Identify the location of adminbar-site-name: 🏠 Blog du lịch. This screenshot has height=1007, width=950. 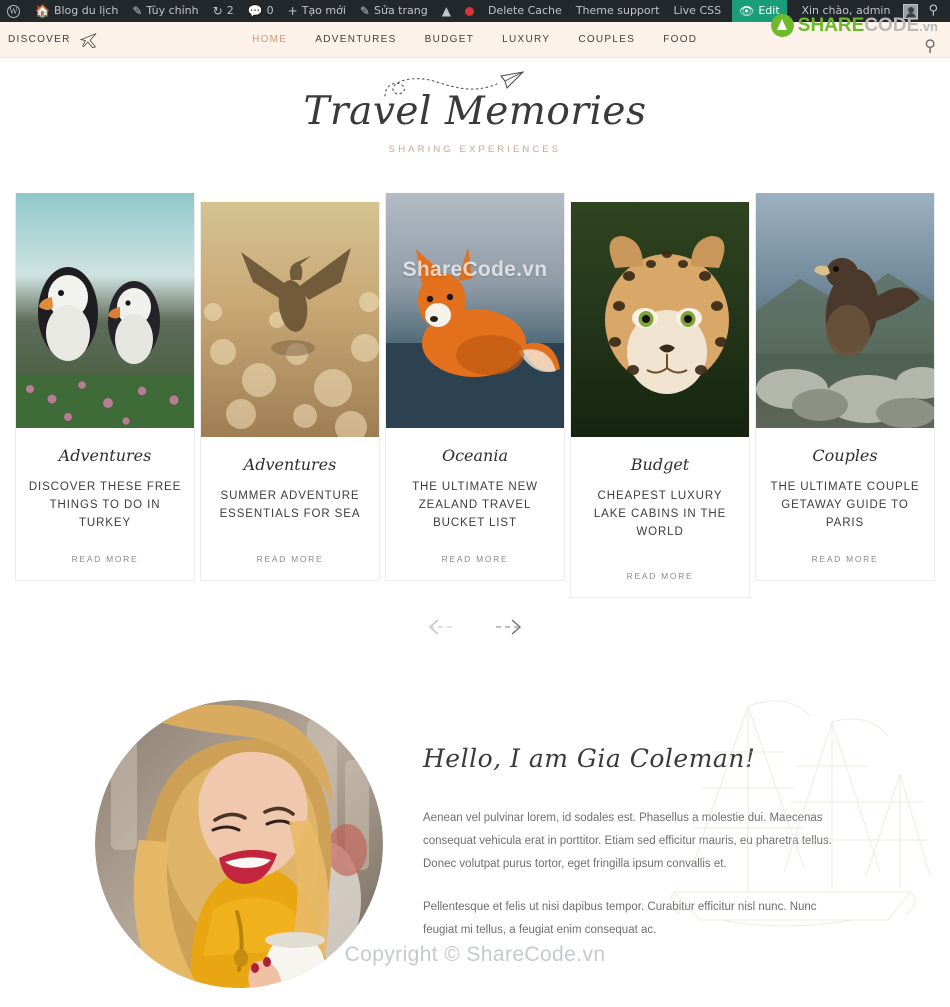
(76, 11).